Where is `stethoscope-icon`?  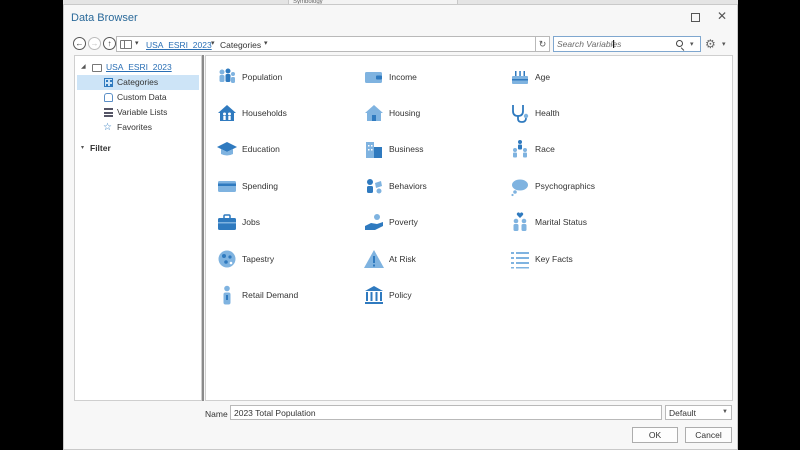
stethoscope-icon is located at coordinates (520, 114).